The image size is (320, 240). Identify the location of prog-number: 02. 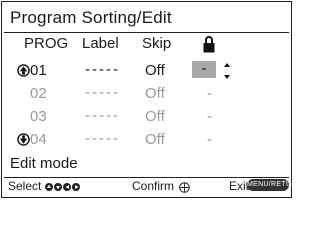
(38, 93).